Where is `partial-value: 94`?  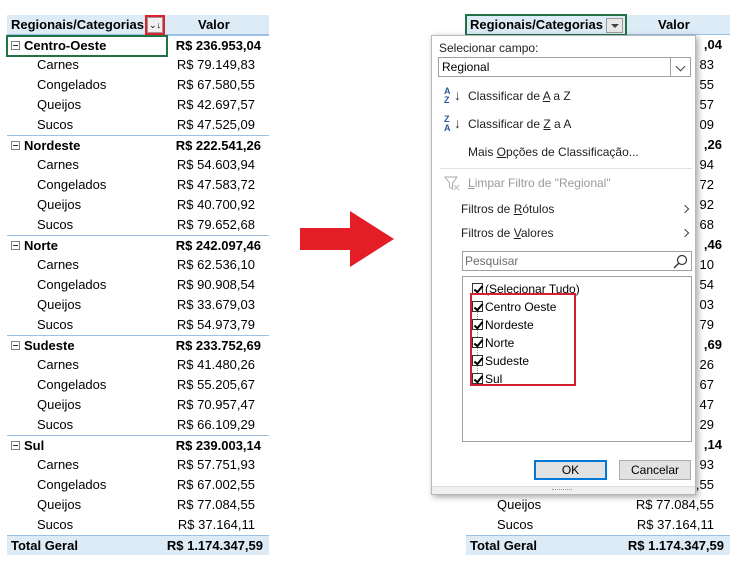
partial-value: 94 is located at coordinates (706, 164).